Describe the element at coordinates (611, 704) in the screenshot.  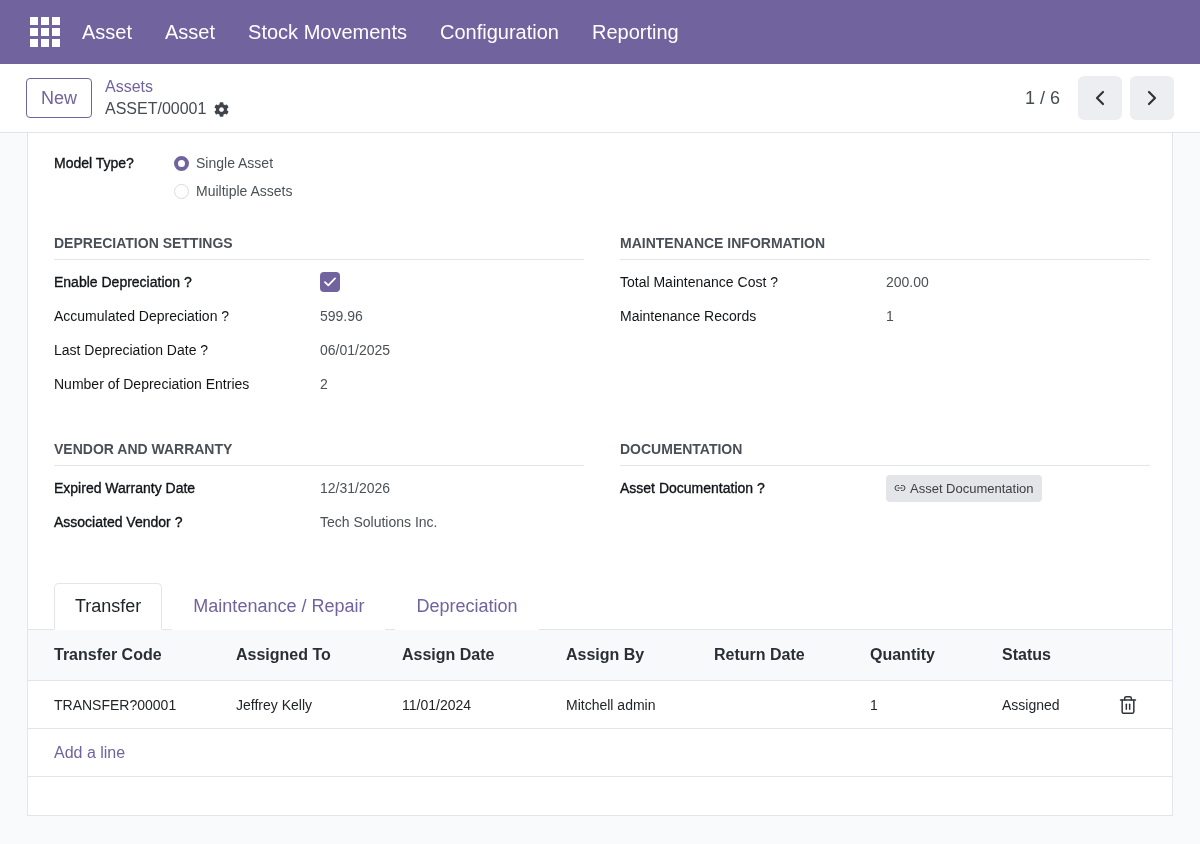
I see `table-cell: Mitchell admin` at that location.